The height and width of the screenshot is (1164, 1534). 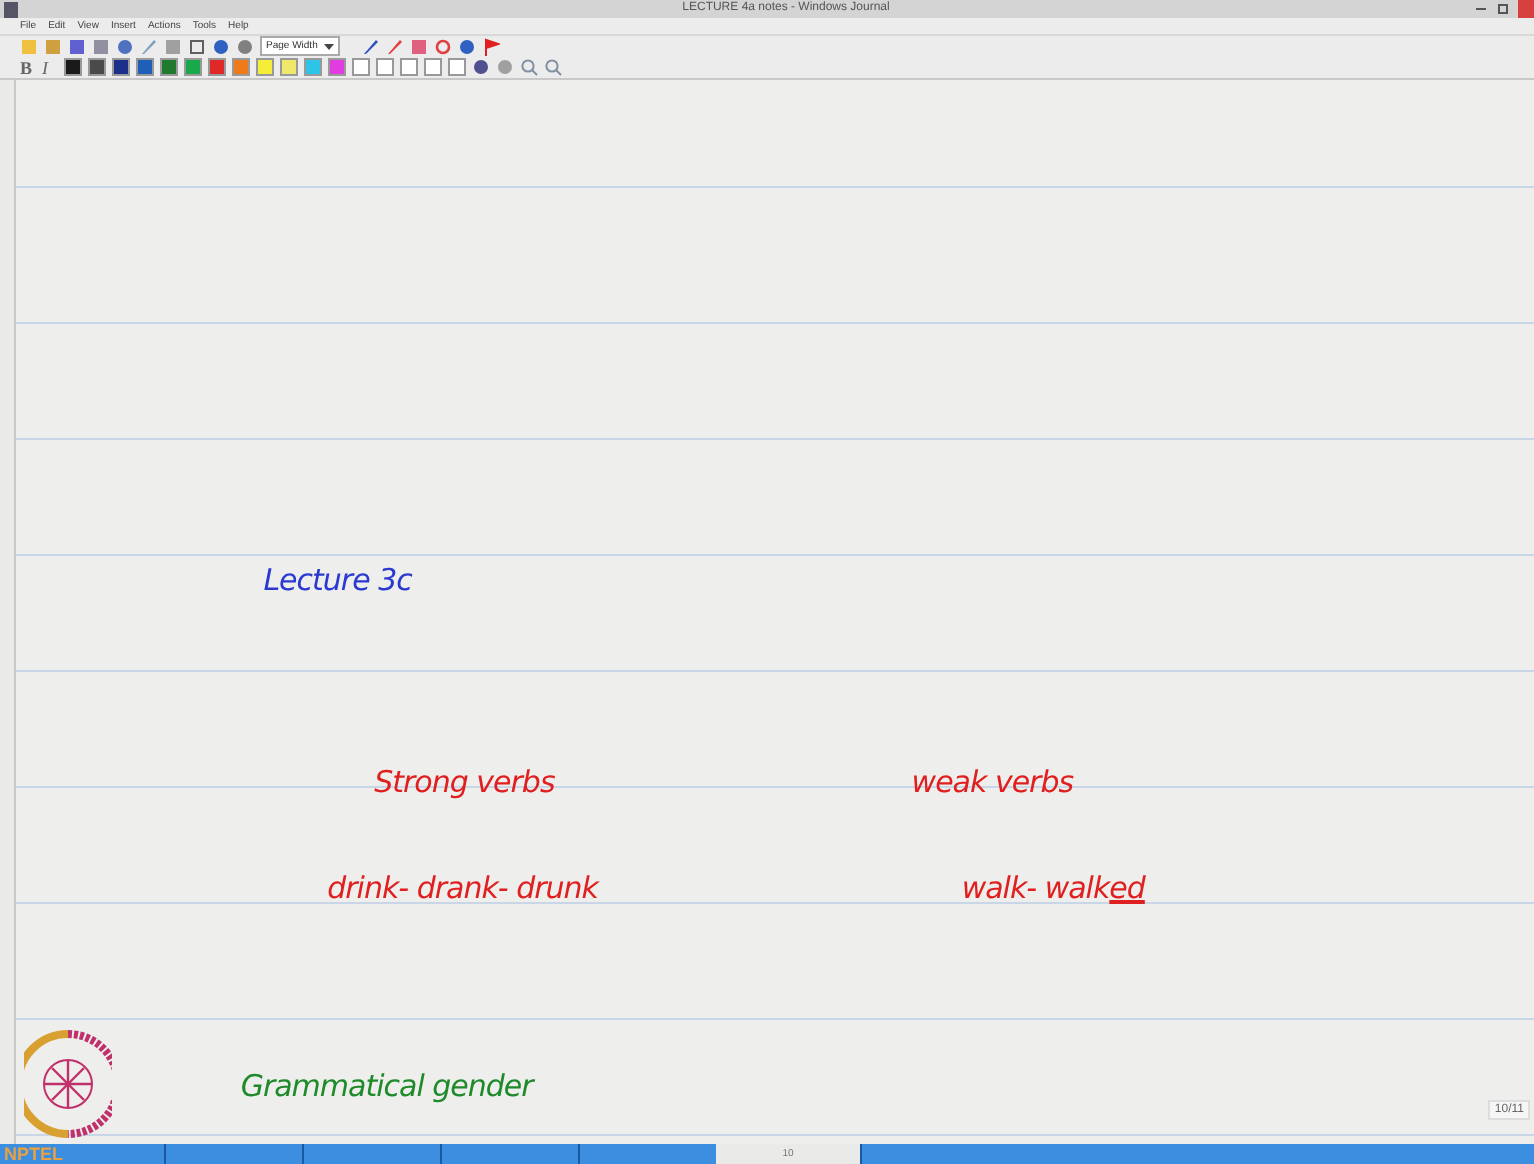 I want to click on handwritten-note: Lecture 3c, so click(x=337, y=580).